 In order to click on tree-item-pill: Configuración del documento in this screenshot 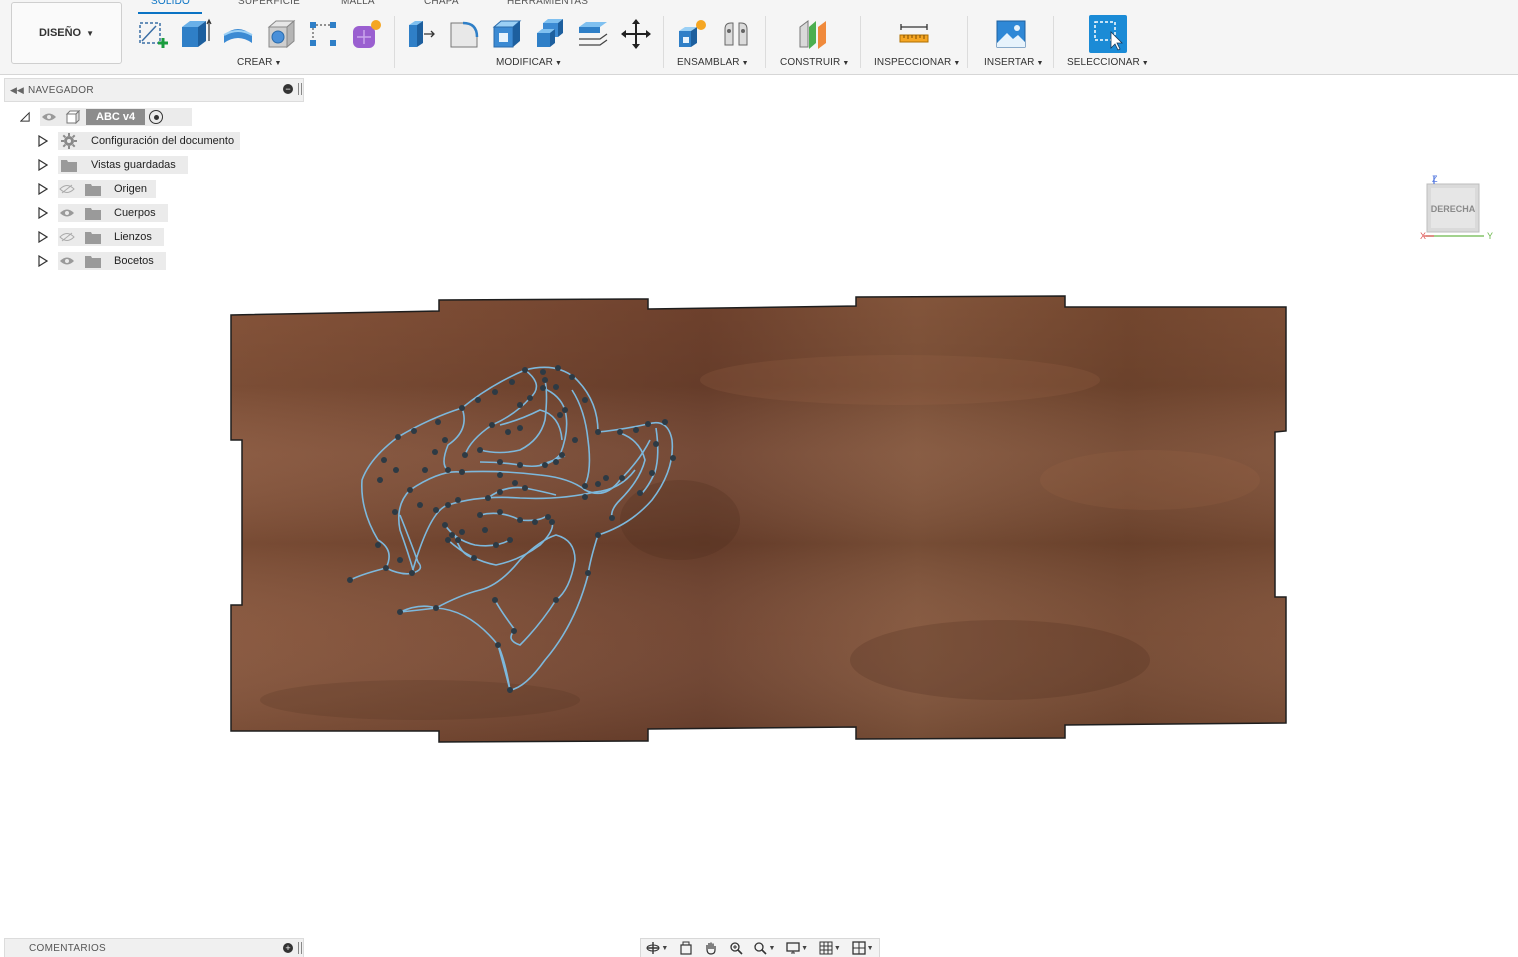, I will do `click(149, 141)`.